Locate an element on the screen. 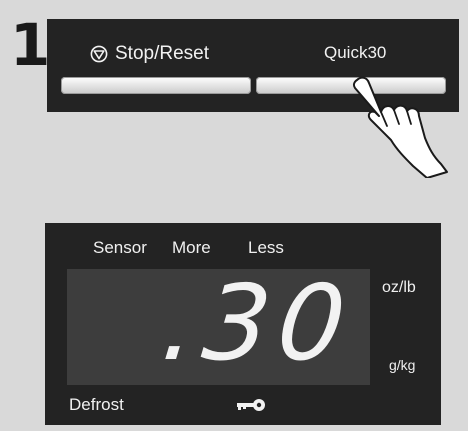  quick30-label: Quick30 is located at coordinates (355, 52).